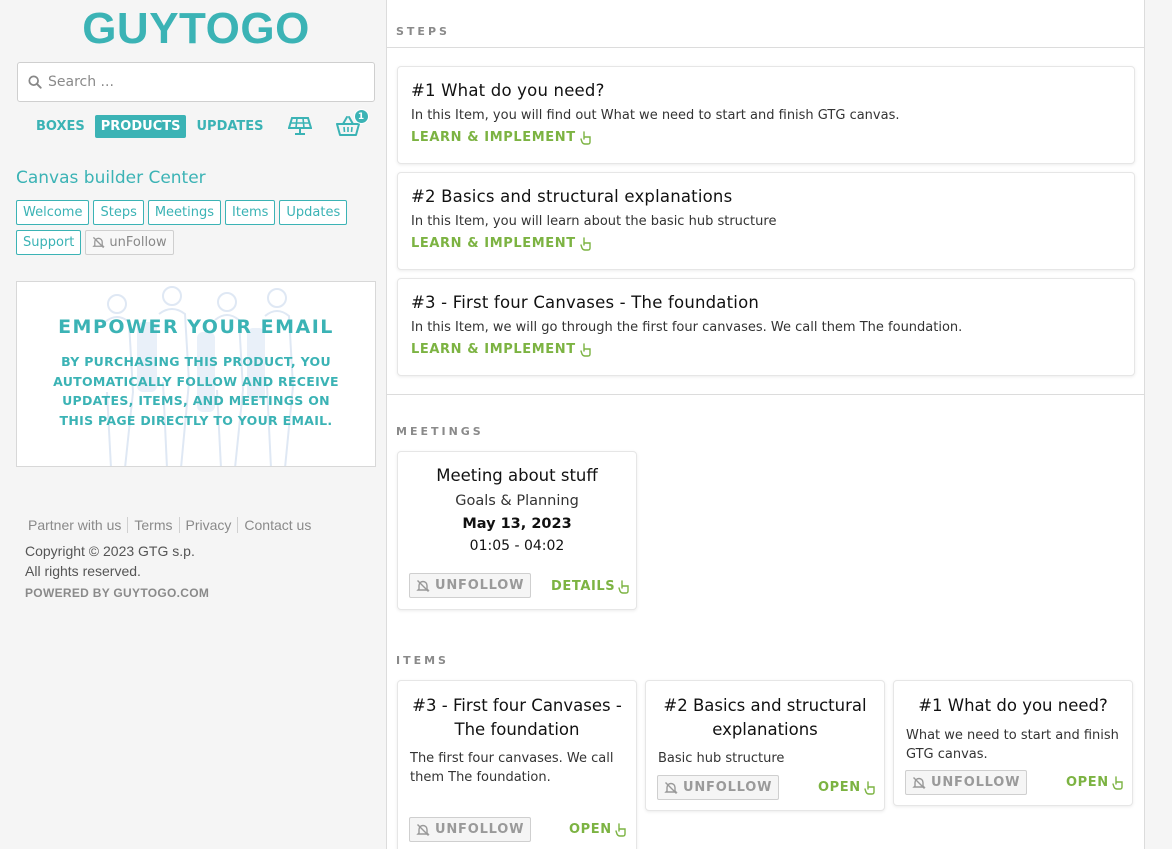 The image size is (1172, 849). I want to click on footer-link-contact: Contact us, so click(277, 525).